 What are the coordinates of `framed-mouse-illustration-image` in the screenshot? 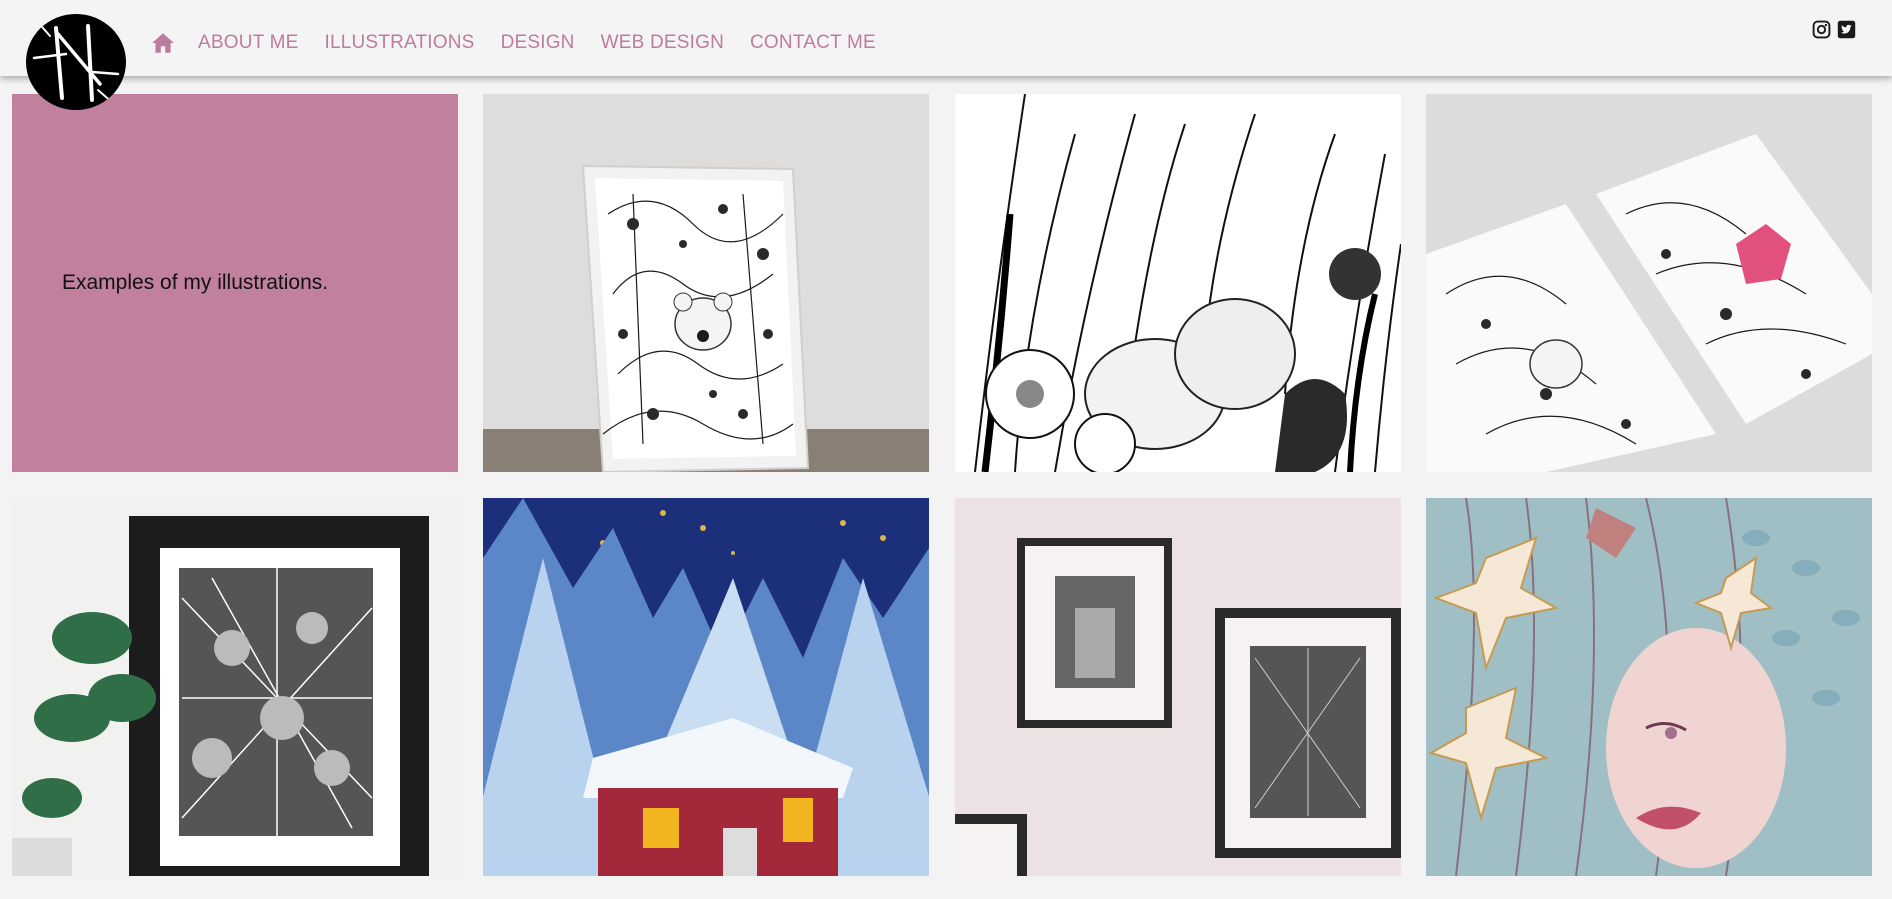 It's located at (706, 283).